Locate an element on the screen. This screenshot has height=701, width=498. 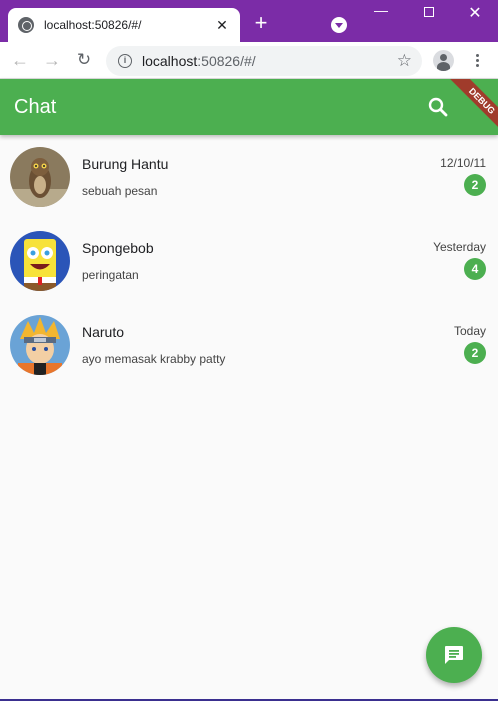
chat-name: Naruto is located at coordinates (103, 332).